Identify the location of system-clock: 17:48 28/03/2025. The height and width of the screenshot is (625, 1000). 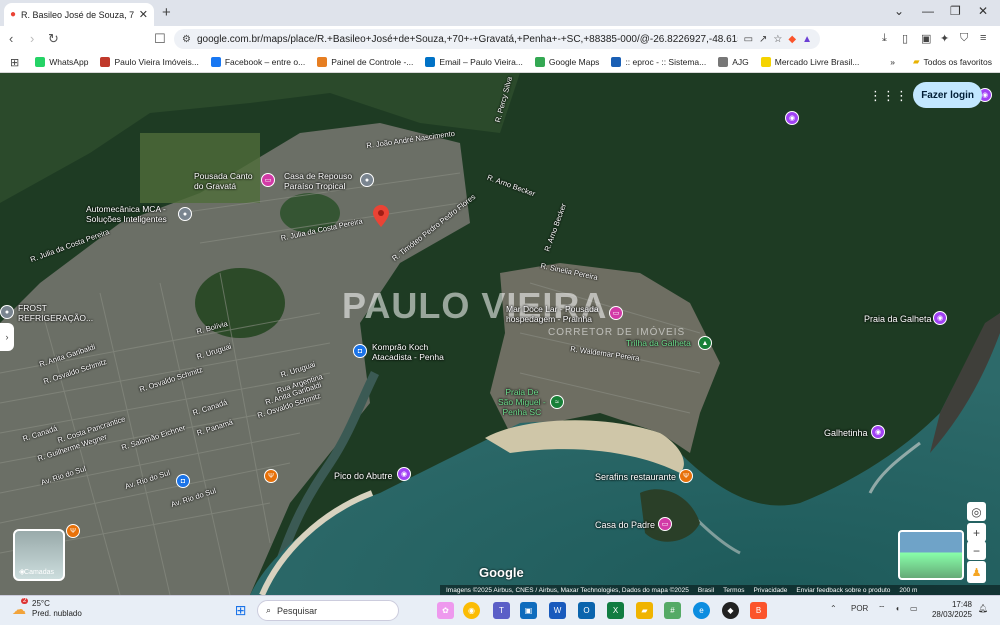
(952, 610).